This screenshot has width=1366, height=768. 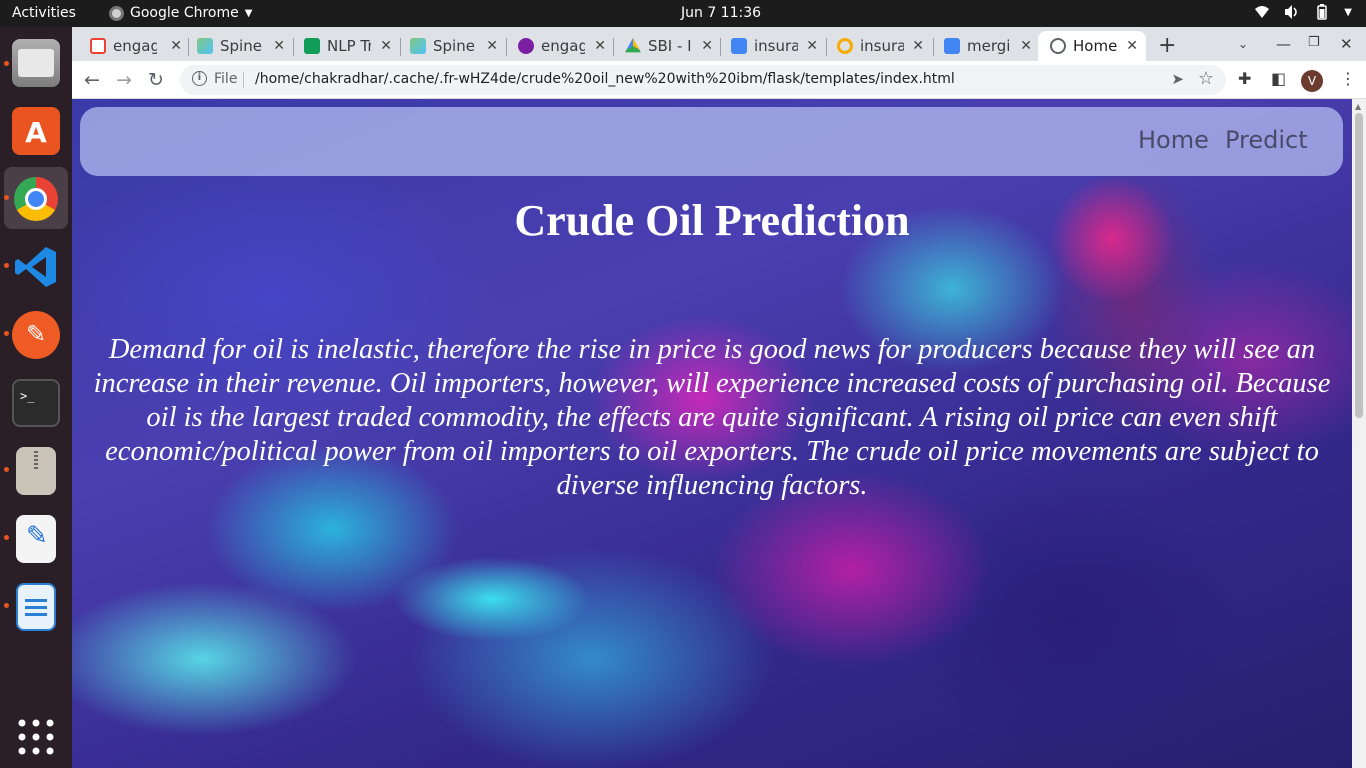 What do you see at coordinates (44, 13) in the screenshot?
I see `activities-button: Activities` at bounding box center [44, 13].